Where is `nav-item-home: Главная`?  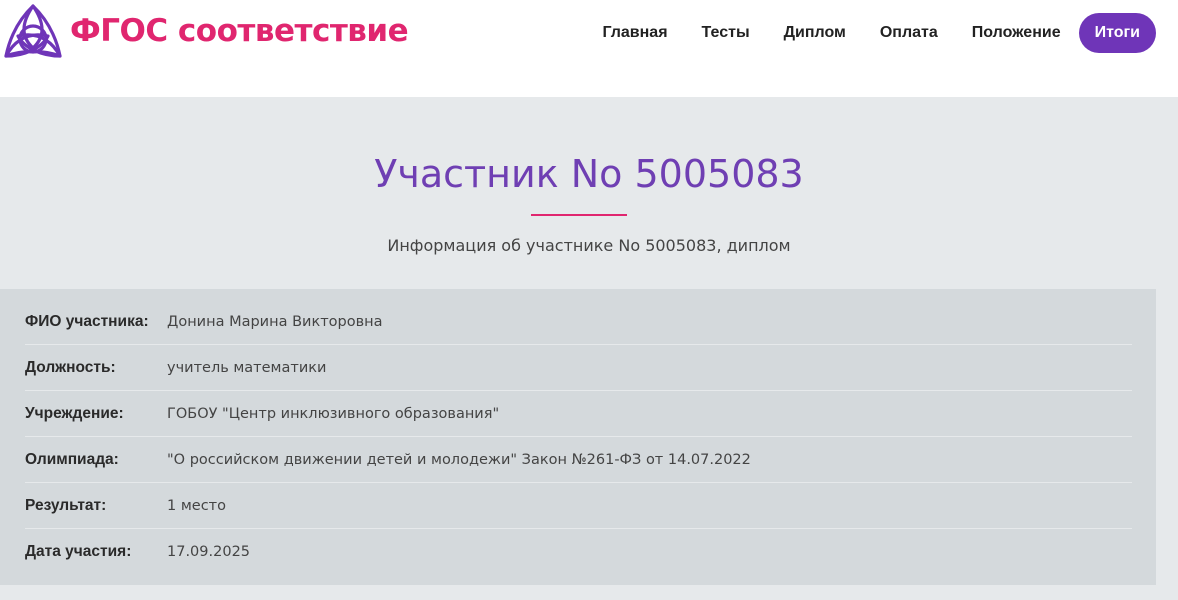 nav-item-home: Главная is located at coordinates (634, 33).